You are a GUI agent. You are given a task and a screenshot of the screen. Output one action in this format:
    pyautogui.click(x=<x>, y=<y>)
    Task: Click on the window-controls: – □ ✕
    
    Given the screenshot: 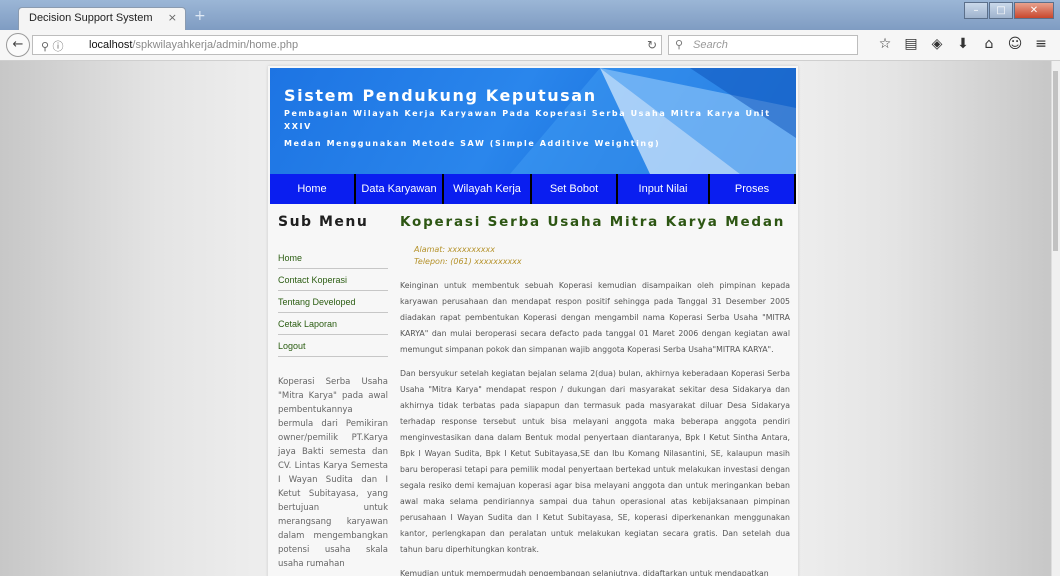 What is the action you would take?
    pyautogui.click(x=1008, y=10)
    